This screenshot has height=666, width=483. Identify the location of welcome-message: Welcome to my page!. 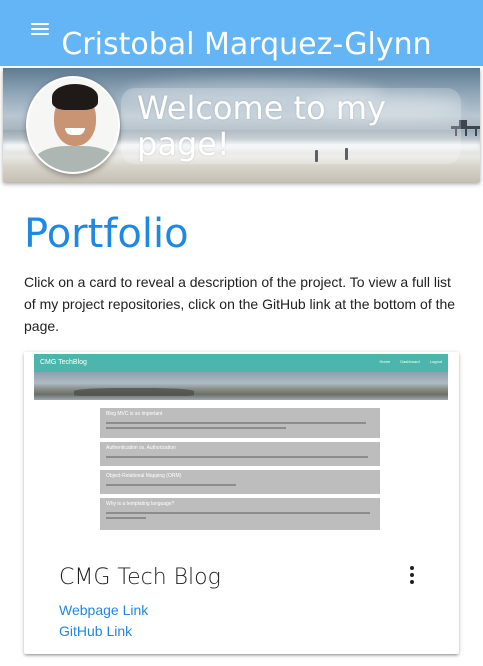
(261, 126).